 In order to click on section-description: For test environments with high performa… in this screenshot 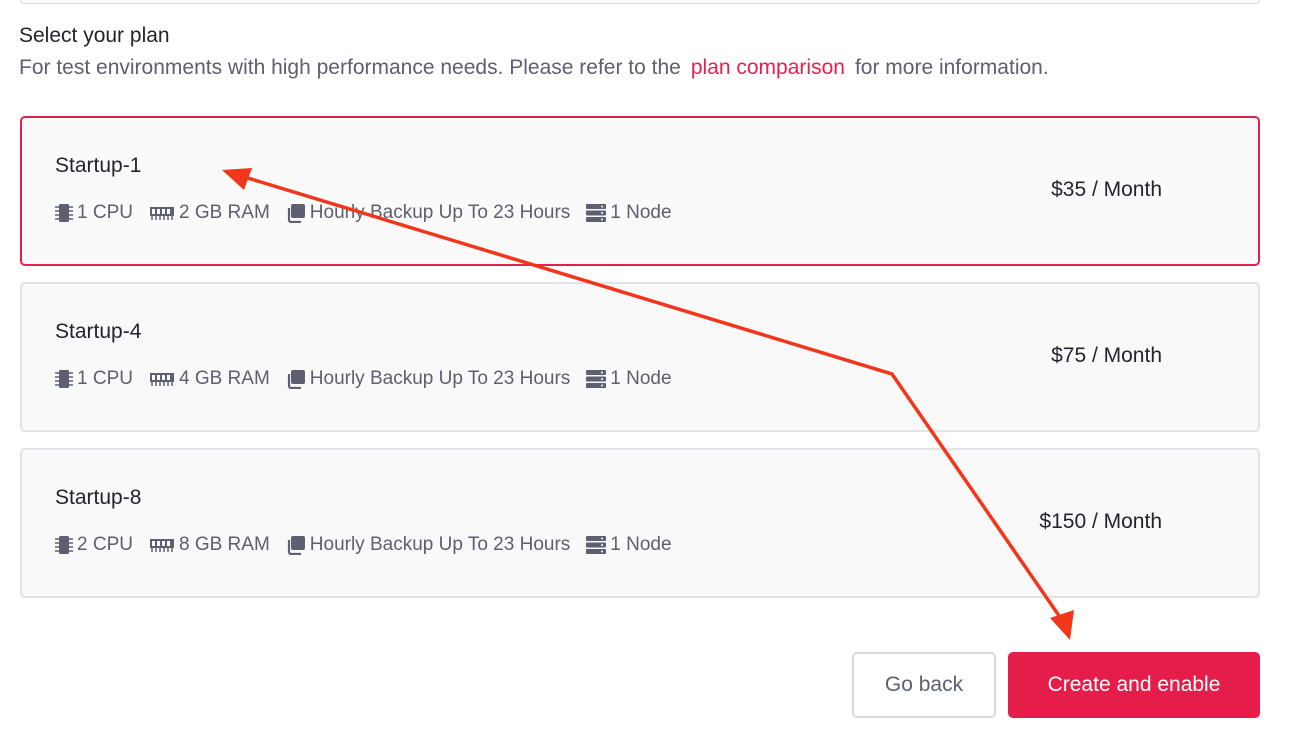, I will do `click(534, 68)`.